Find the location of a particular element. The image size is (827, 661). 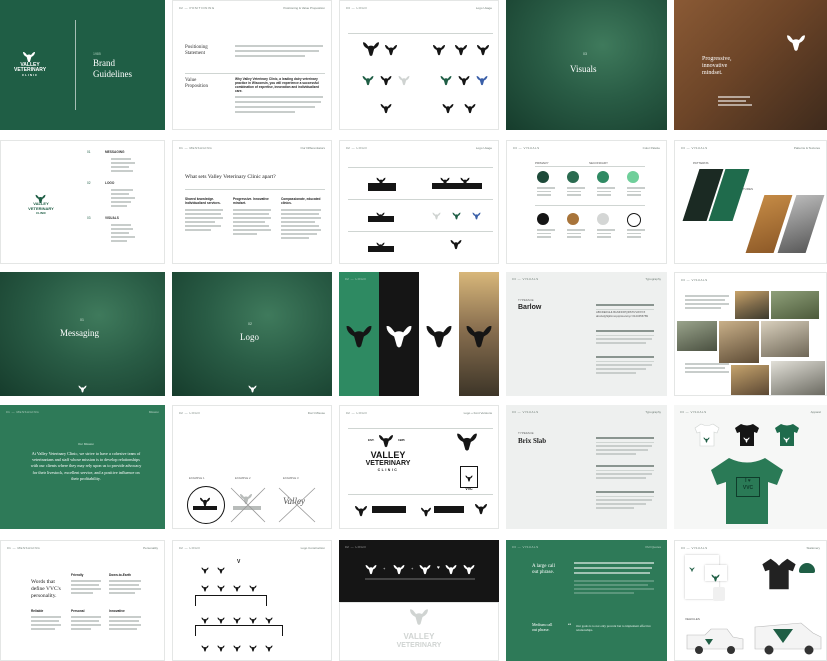

photography-slide: 03 — VISUALS is located at coordinates (750, 334).